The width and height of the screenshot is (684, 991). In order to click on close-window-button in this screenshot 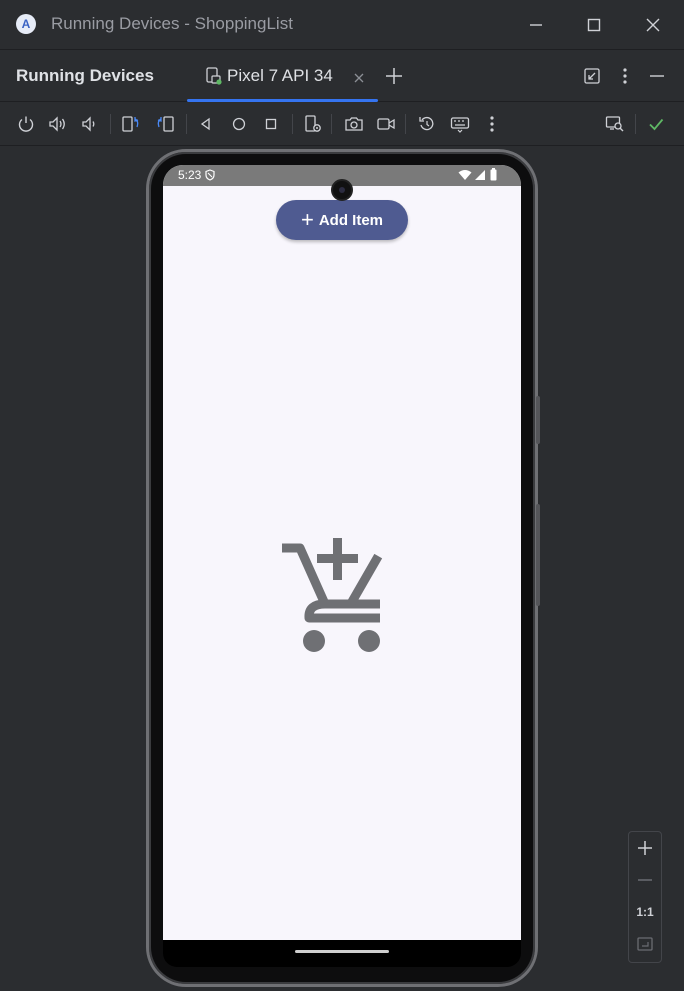, I will do `click(653, 25)`.